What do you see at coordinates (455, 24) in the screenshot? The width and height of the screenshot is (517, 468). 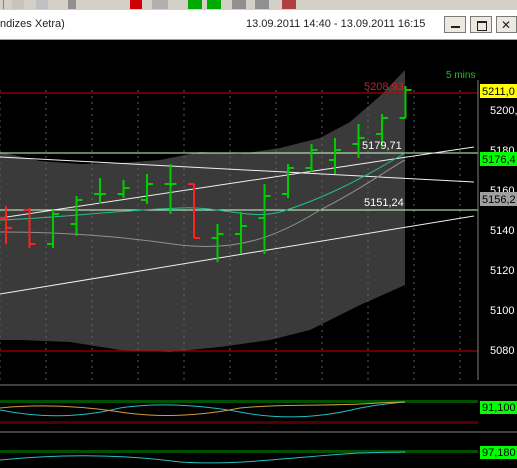 I see `minimize-button` at bounding box center [455, 24].